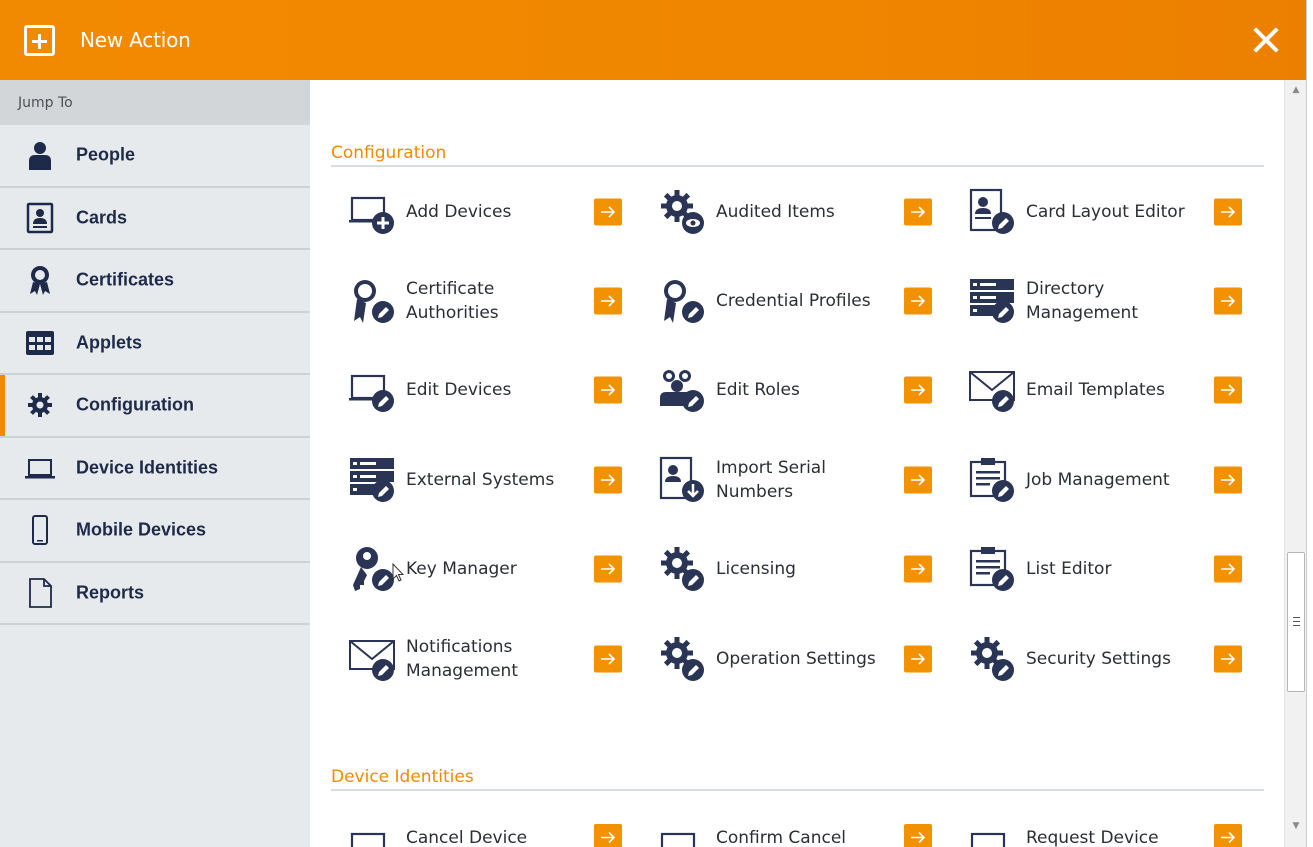 This screenshot has width=1313, height=847. What do you see at coordinates (461, 569) in the screenshot?
I see `tile-label: Key Manager` at bounding box center [461, 569].